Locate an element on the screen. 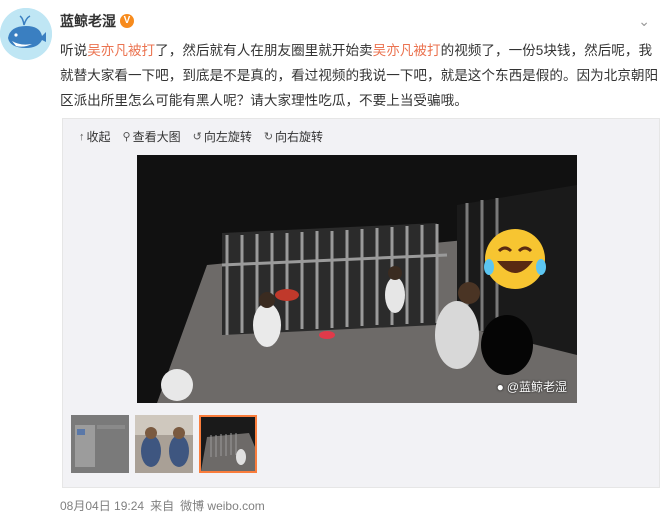  rotate-right-button: ↻ 向右旋转 is located at coordinates (293, 136).